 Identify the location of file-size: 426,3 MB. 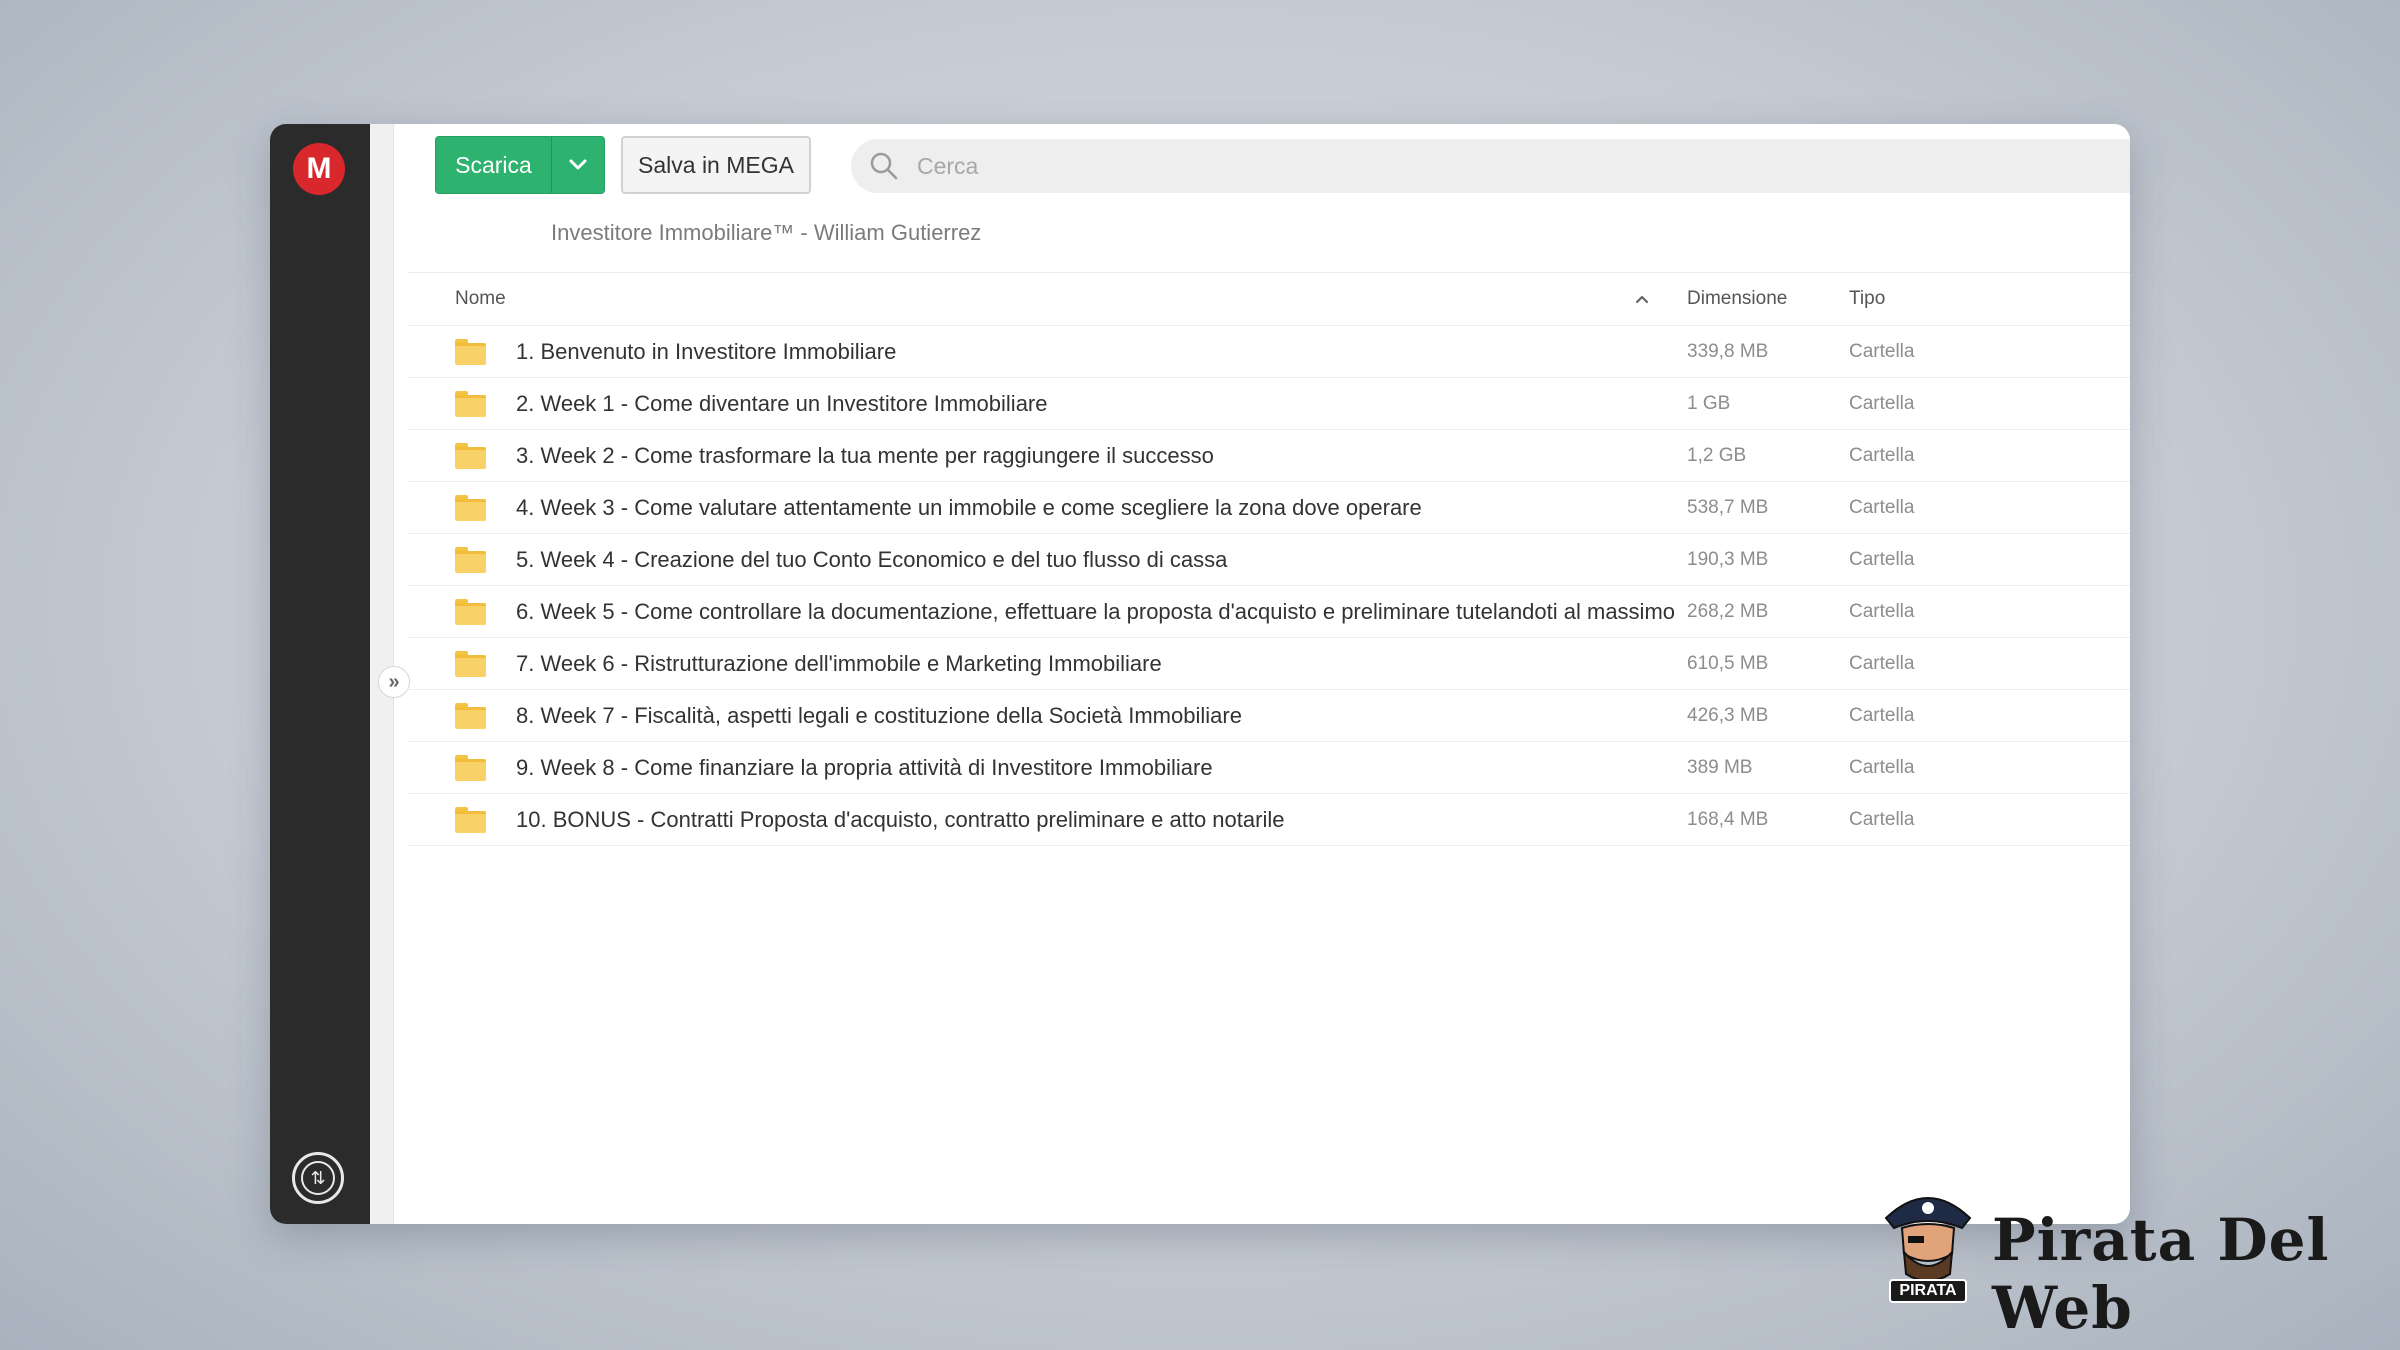
(1728, 715).